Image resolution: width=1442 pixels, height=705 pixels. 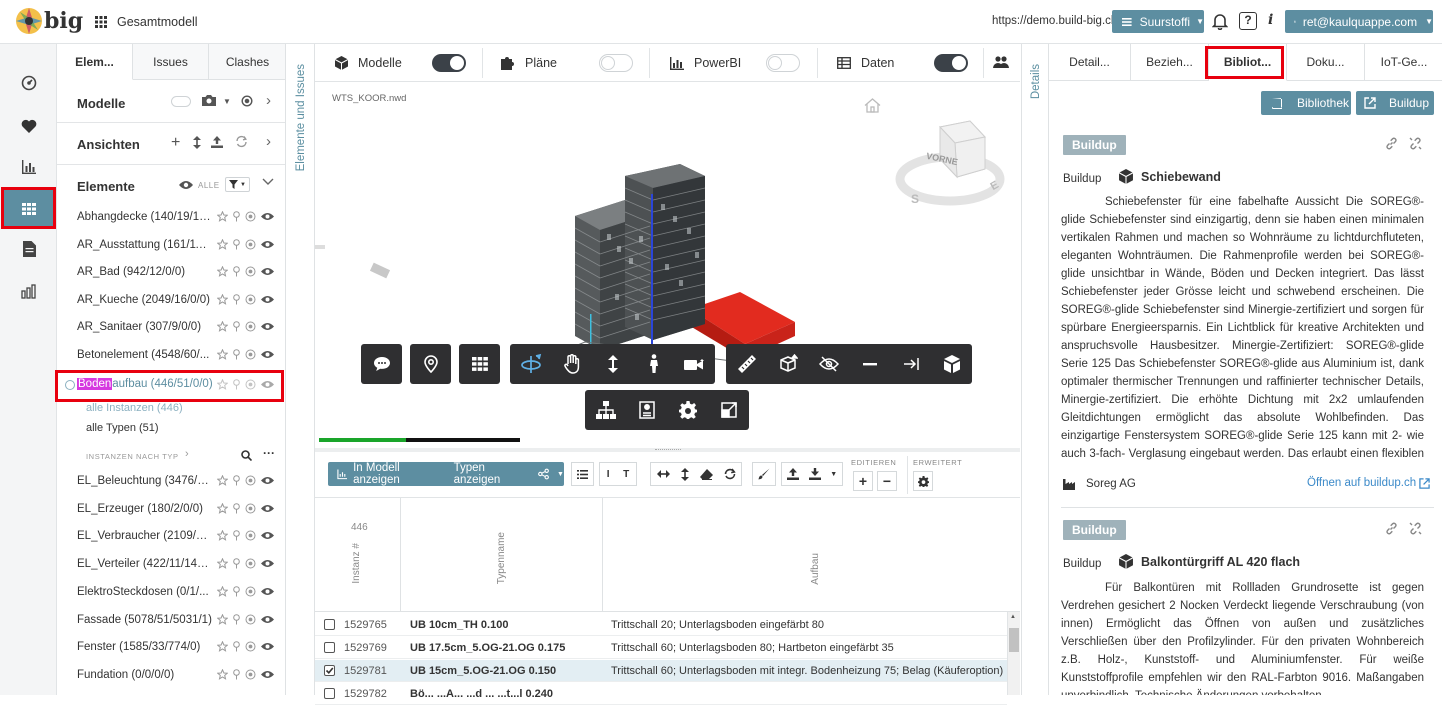 What do you see at coordinates (449, 63) in the screenshot?
I see `modelle-switch` at bounding box center [449, 63].